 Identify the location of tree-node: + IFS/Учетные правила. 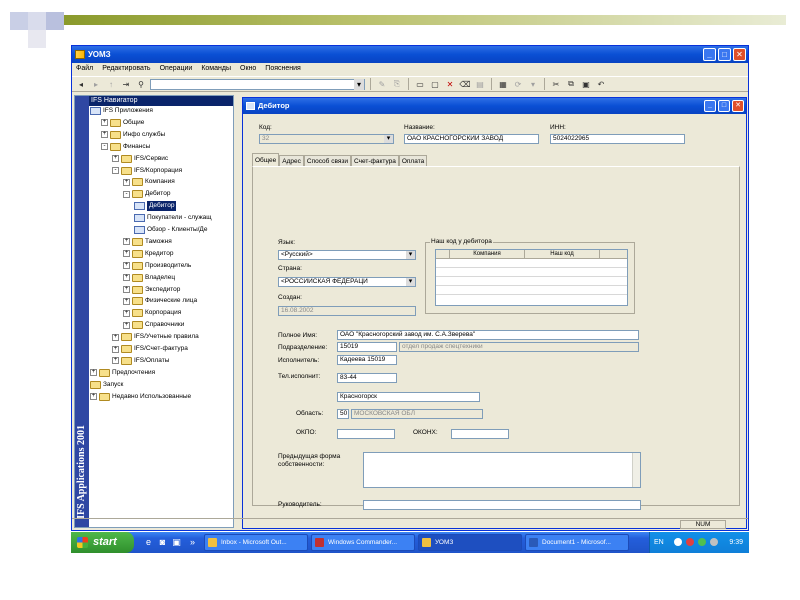
(155, 337).